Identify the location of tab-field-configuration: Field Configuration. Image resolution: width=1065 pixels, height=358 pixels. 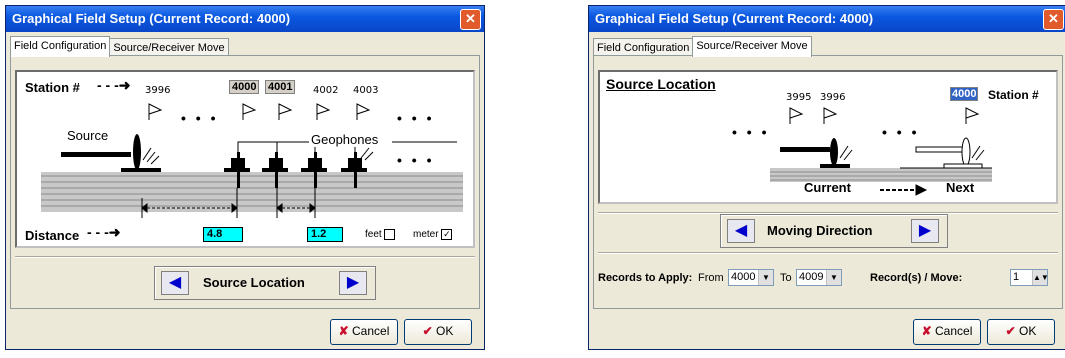
(60, 46).